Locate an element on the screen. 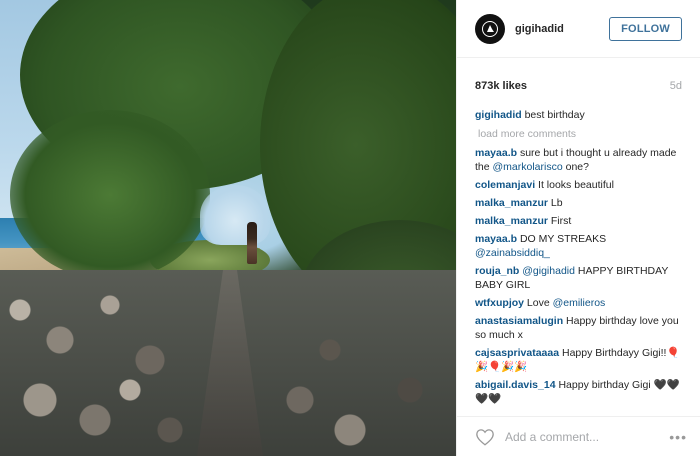  comment-text: Love is located at coordinates (539, 303).